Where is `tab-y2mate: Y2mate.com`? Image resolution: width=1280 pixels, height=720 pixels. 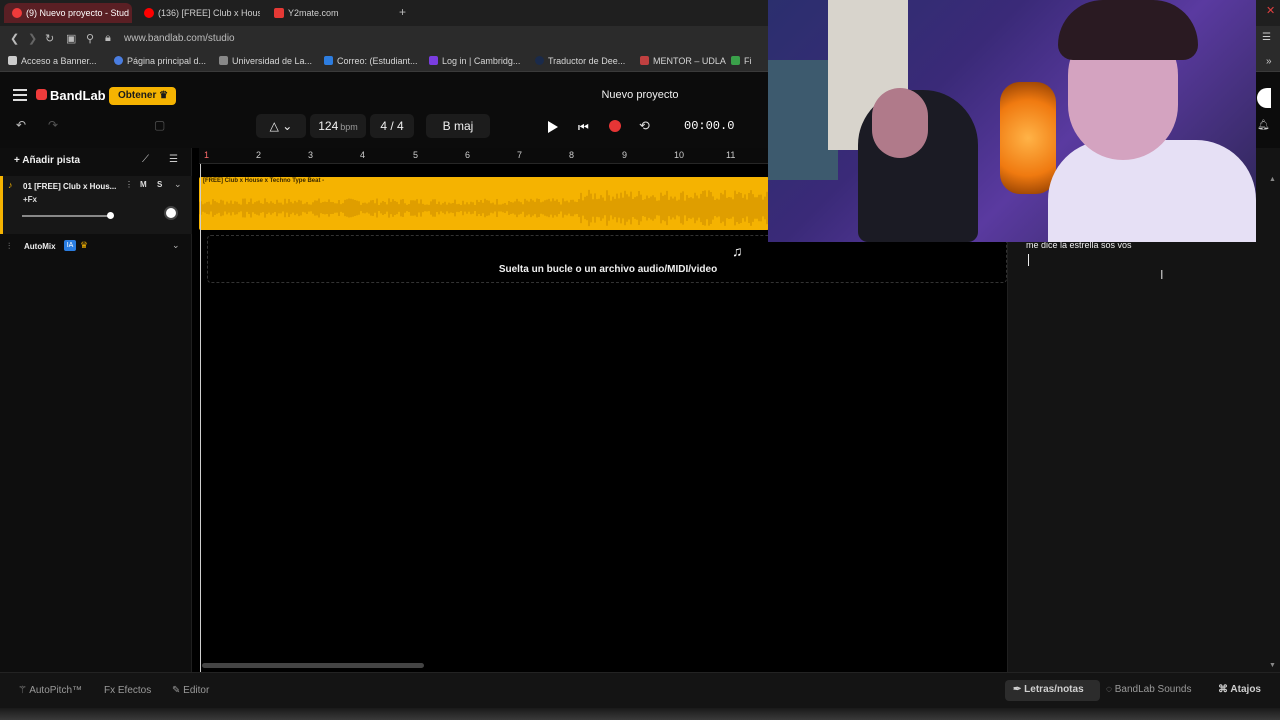
tab-y2mate: Y2mate.com is located at coordinates (328, 13).